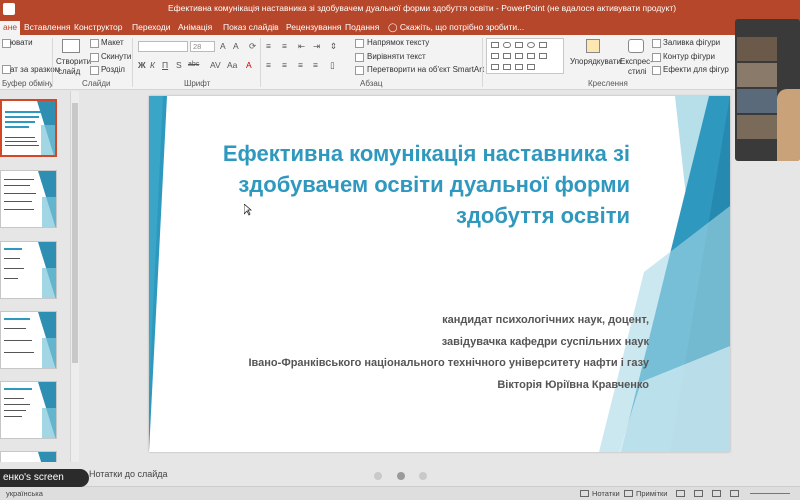 This screenshot has height=500, width=800. Describe the element at coordinates (636, 62) in the screenshot. I see `quick-styles-button: Експрес-` at that location.